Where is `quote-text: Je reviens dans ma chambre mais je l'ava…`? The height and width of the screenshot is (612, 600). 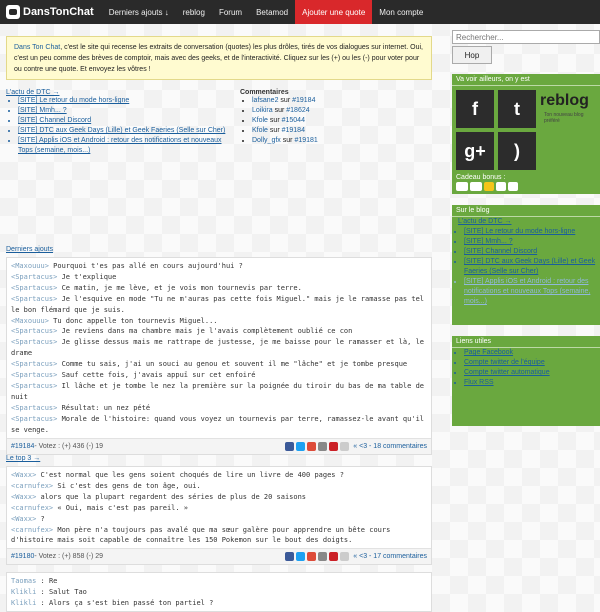 quote-text: Je reviens dans ma chambre mais je l'ava… is located at coordinates (205, 331).